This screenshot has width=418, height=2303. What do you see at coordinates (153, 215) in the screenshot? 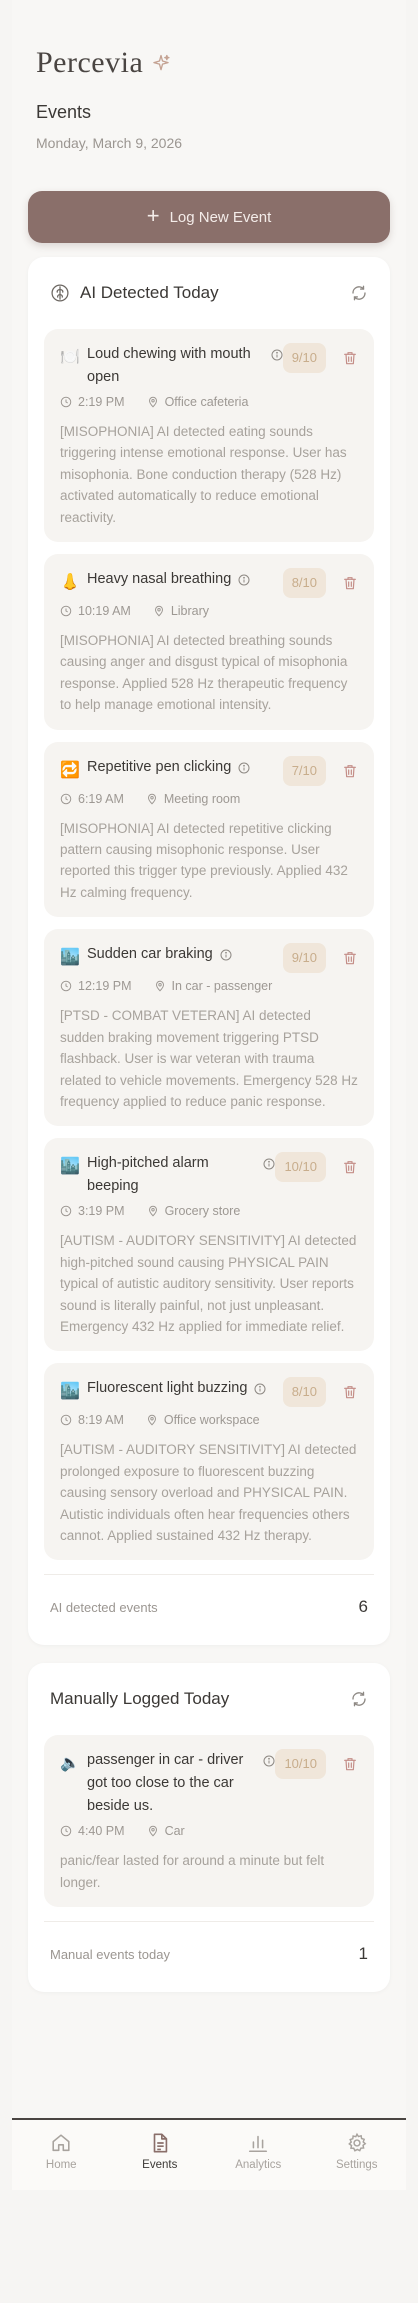
I see `plus-icon: +` at bounding box center [153, 215].